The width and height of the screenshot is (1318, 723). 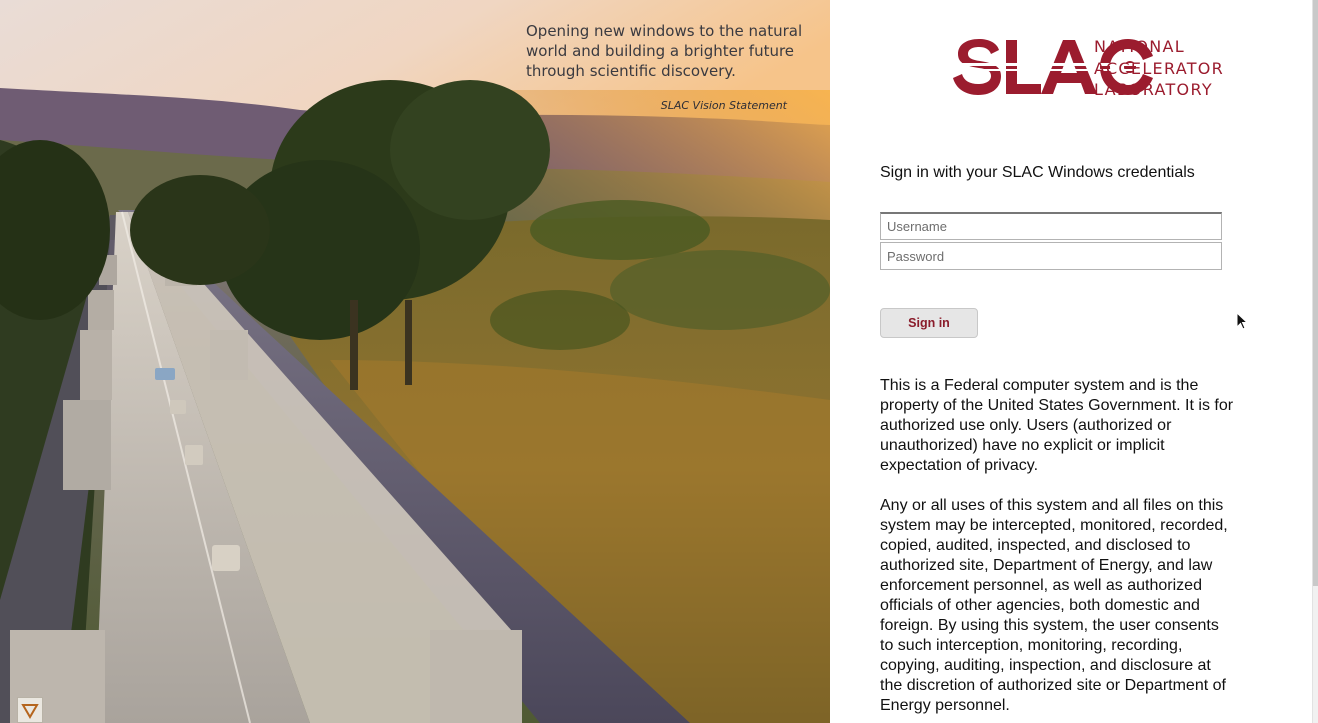 What do you see at coordinates (1315, 293) in the screenshot?
I see `page-scrollbar-thumb` at bounding box center [1315, 293].